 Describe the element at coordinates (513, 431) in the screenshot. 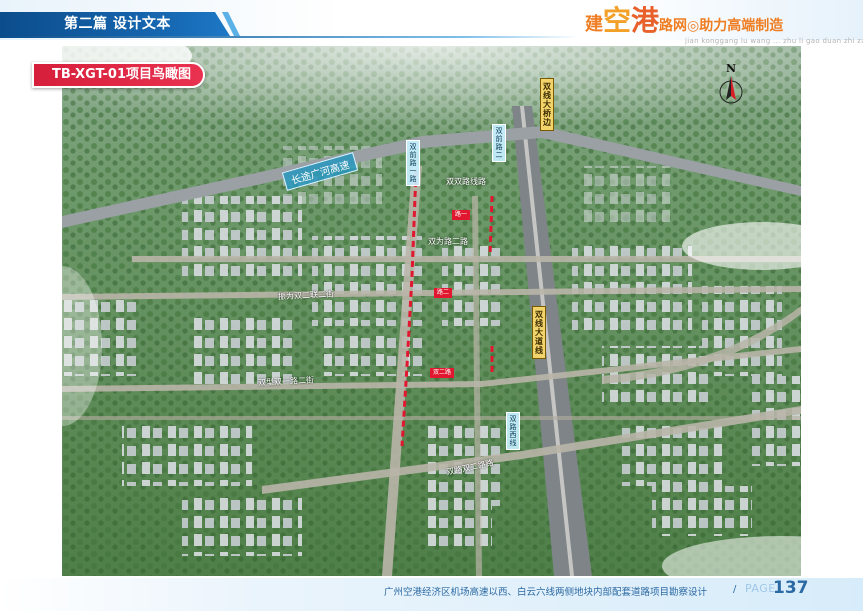

I see `road-tag-3: 双路西线` at that location.